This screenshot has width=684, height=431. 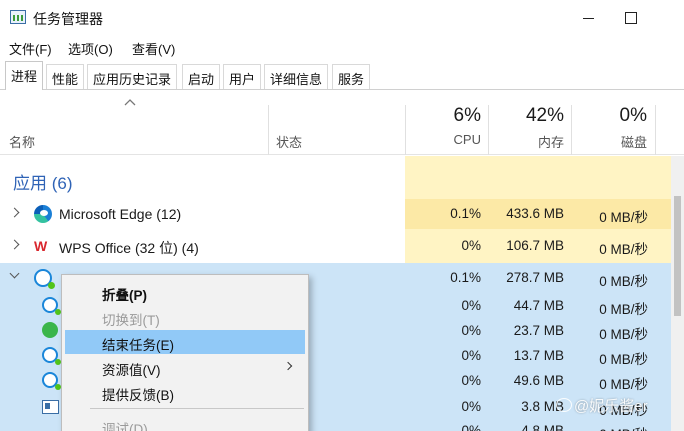 I want to click on vertical-scrollbar, so click(x=677, y=293).